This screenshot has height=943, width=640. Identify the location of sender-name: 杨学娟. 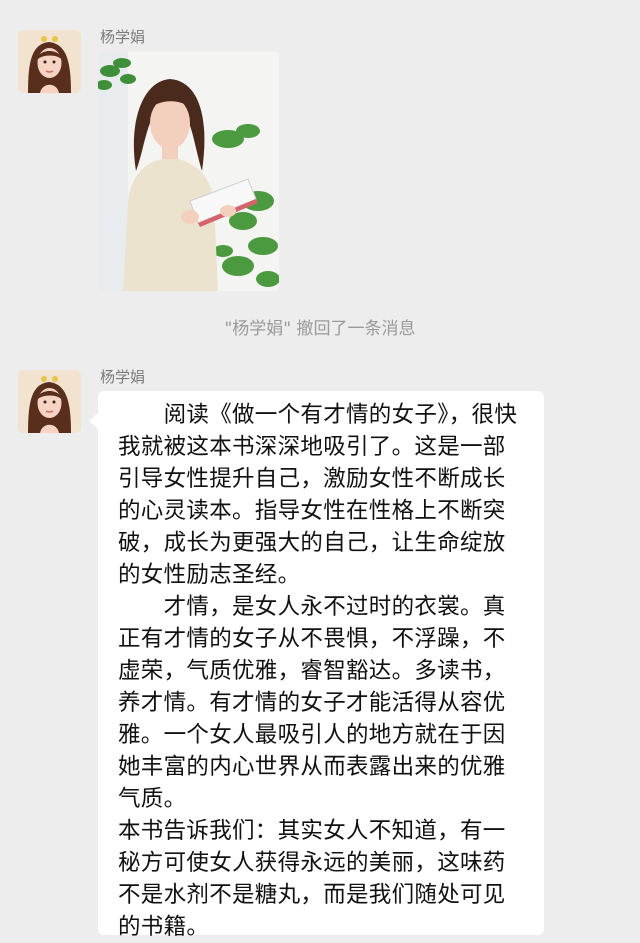
(123, 37).